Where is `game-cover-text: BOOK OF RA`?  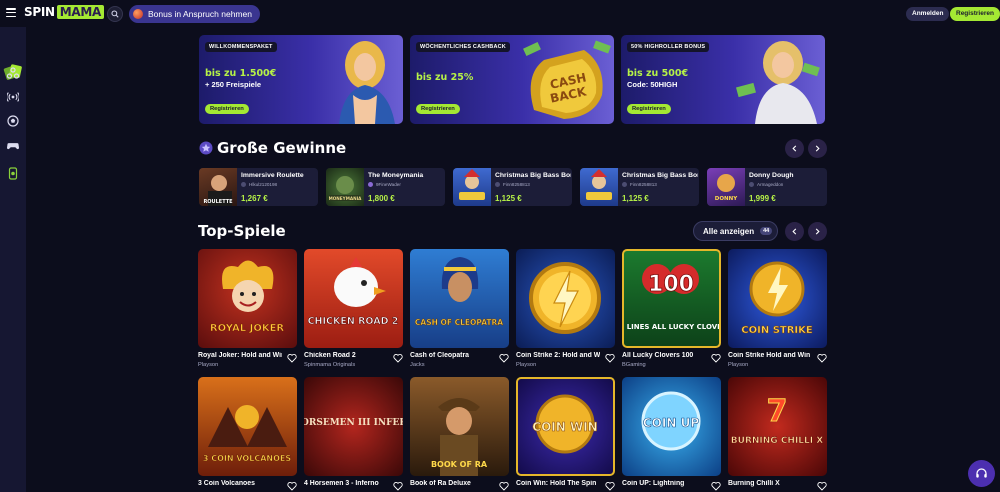
game-cover-text: BOOK OF RA is located at coordinates (459, 464).